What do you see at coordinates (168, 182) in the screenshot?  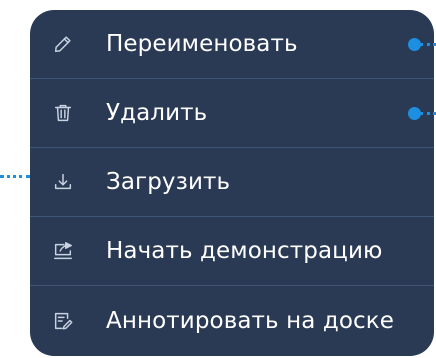 I see `menu-item-label: Загрузить` at bounding box center [168, 182].